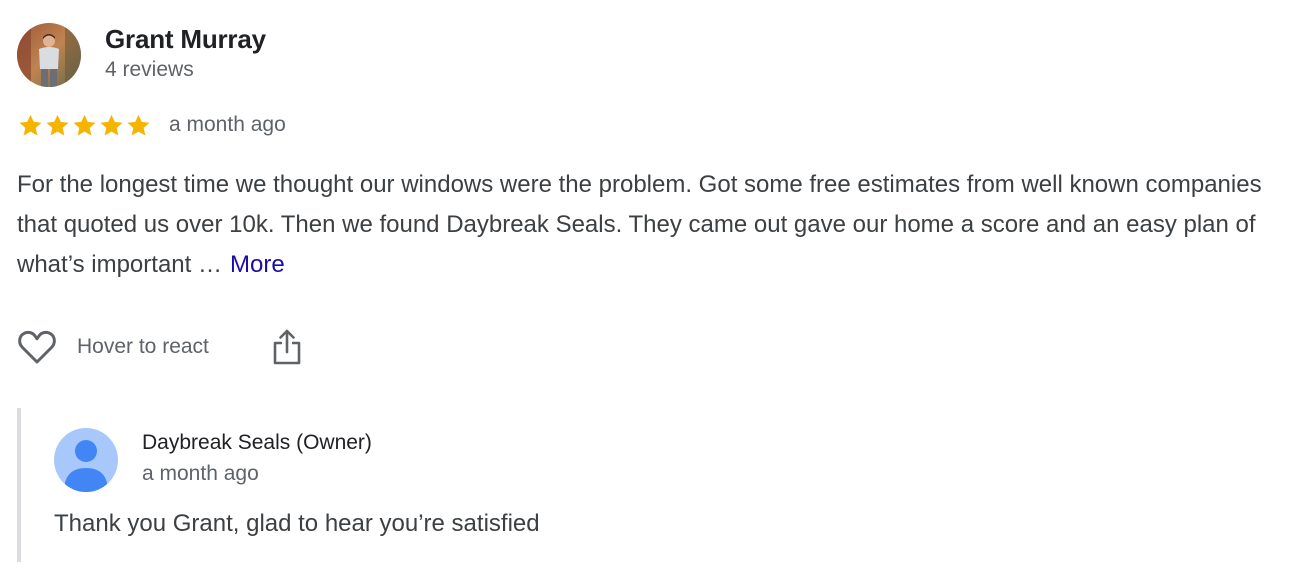 The width and height of the screenshot is (1294, 580). Describe the element at coordinates (257, 442) in the screenshot. I see `owner-name: Daybreak Seals (Owner)` at that location.